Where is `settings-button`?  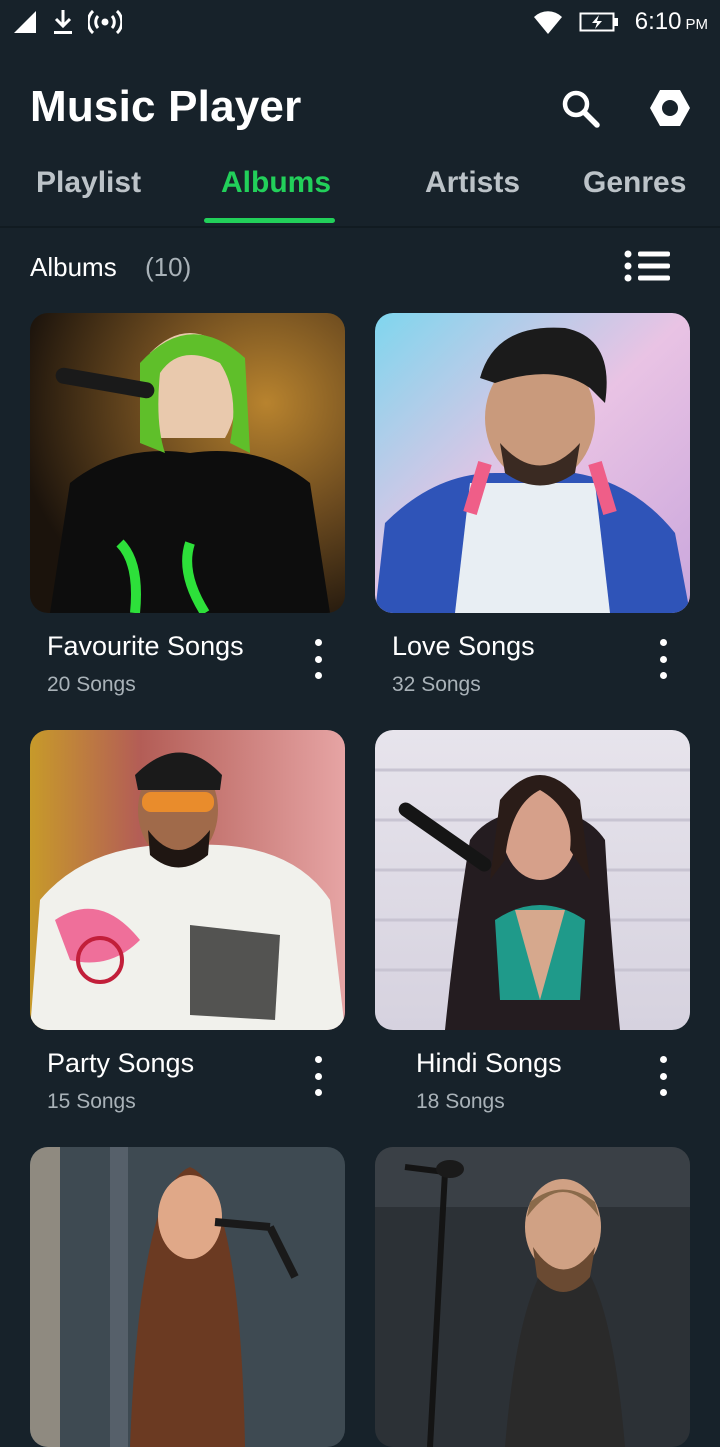
settings-button is located at coordinates (670, 108).